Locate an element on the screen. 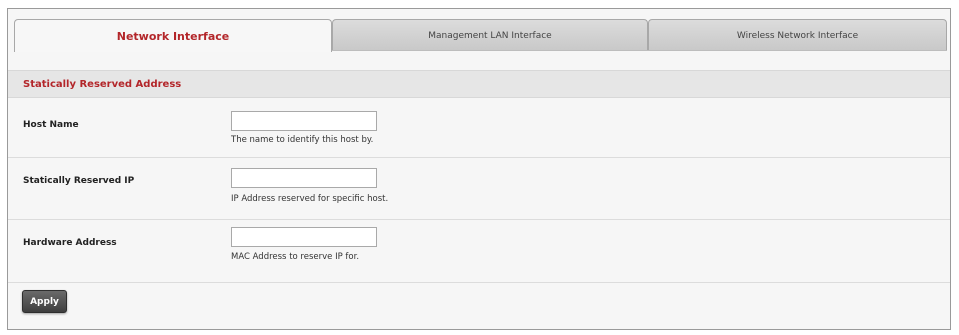  reserved-ip-label: Statically Reserved IP is located at coordinates (79, 181).